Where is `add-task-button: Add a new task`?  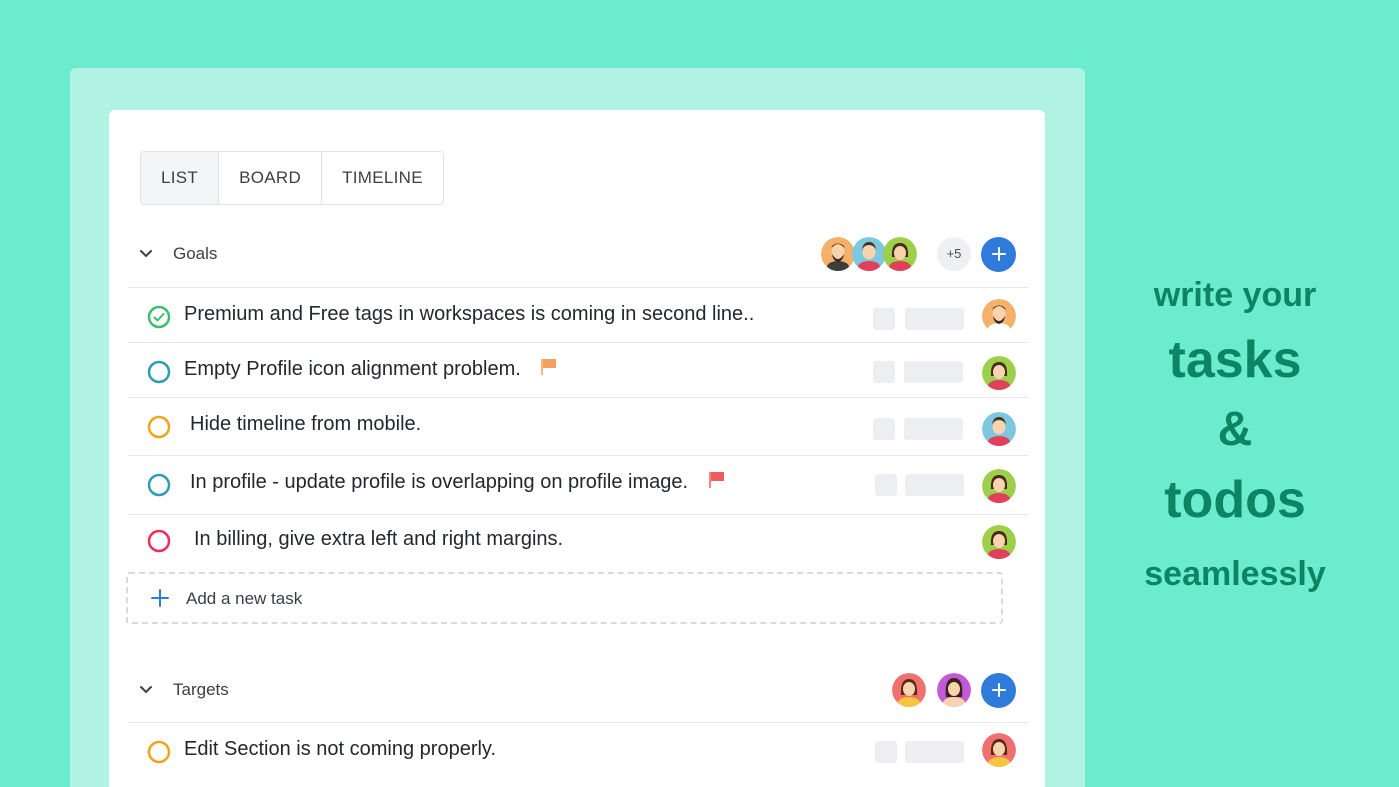
add-task-button: Add a new task is located at coordinates (564, 598).